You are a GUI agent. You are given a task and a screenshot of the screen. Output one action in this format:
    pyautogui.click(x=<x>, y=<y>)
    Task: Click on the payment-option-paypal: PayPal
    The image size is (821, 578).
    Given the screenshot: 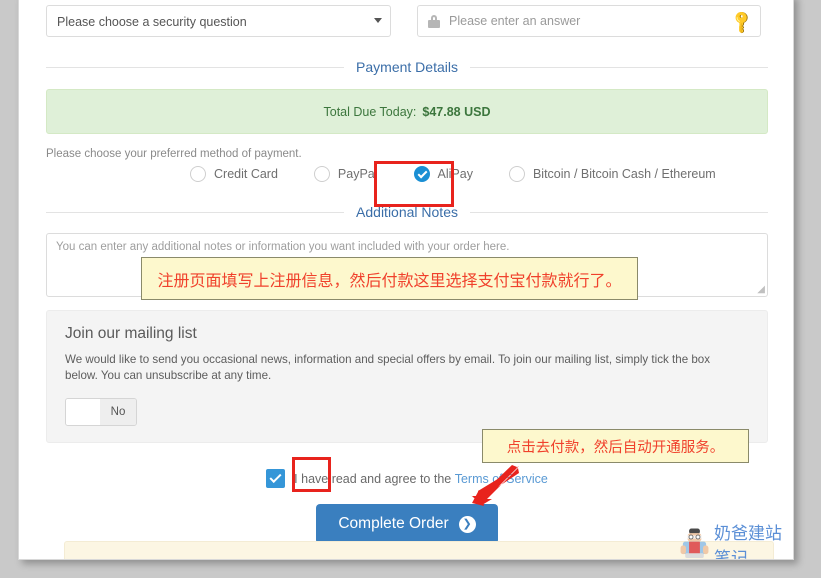 What is the action you would take?
    pyautogui.click(x=345, y=174)
    